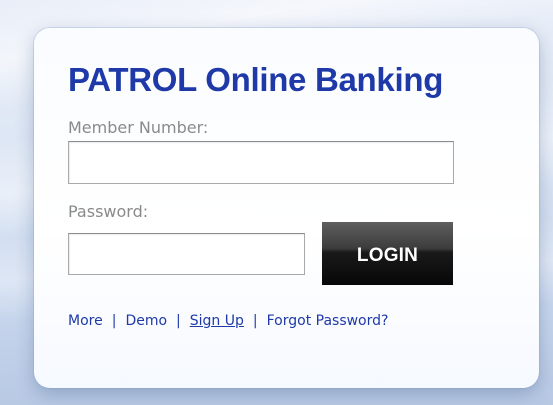 This screenshot has width=553, height=405. Describe the element at coordinates (138, 127) in the screenshot. I see `member-number-label: Member Number:` at that location.